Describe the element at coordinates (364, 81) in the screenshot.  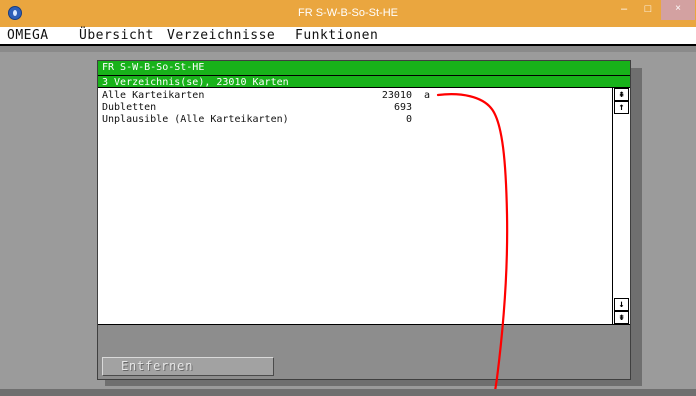
I see `dialog-subtitle: 3 Verzeichnis(se), 23010 Karten` at that location.